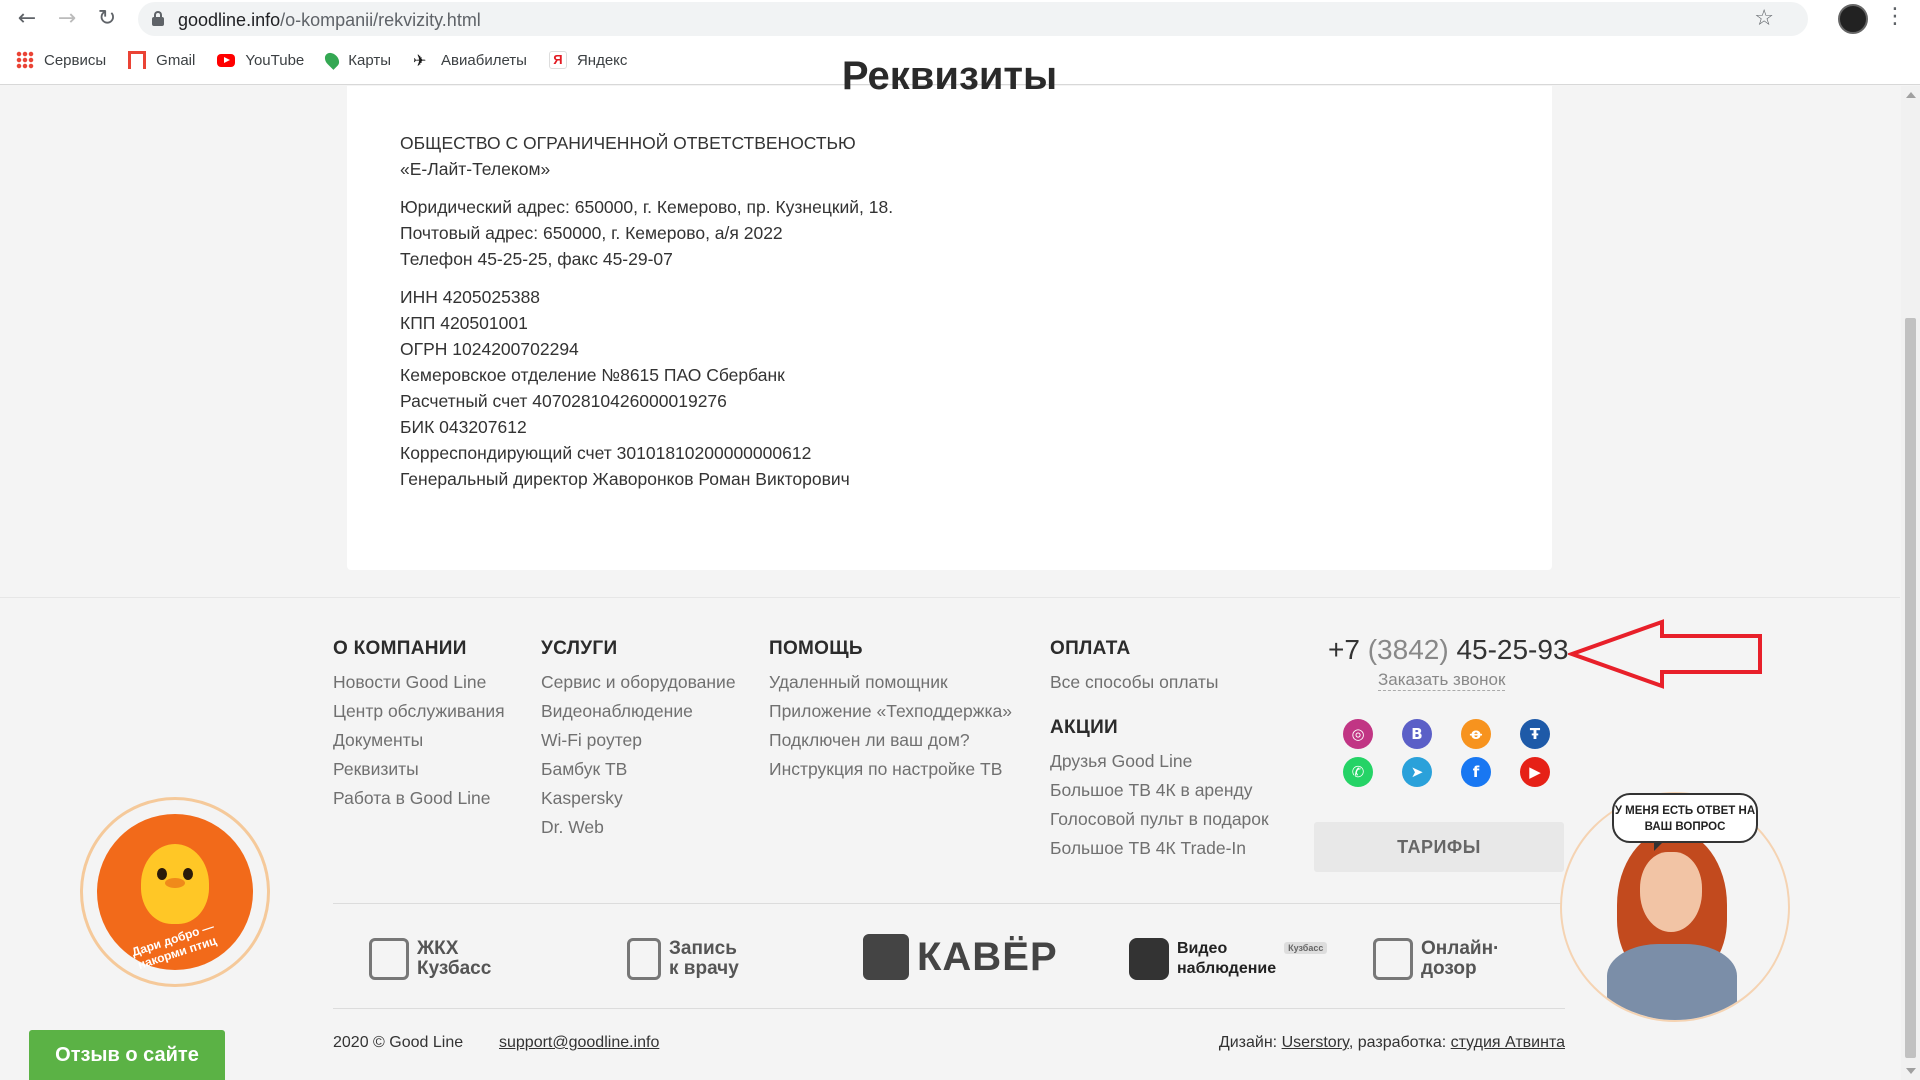 The image size is (1920, 1080). Describe the element at coordinates (890, 711) in the screenshot. I see `footer-link-support-app: Приложение «Техподдержка»` at that location.